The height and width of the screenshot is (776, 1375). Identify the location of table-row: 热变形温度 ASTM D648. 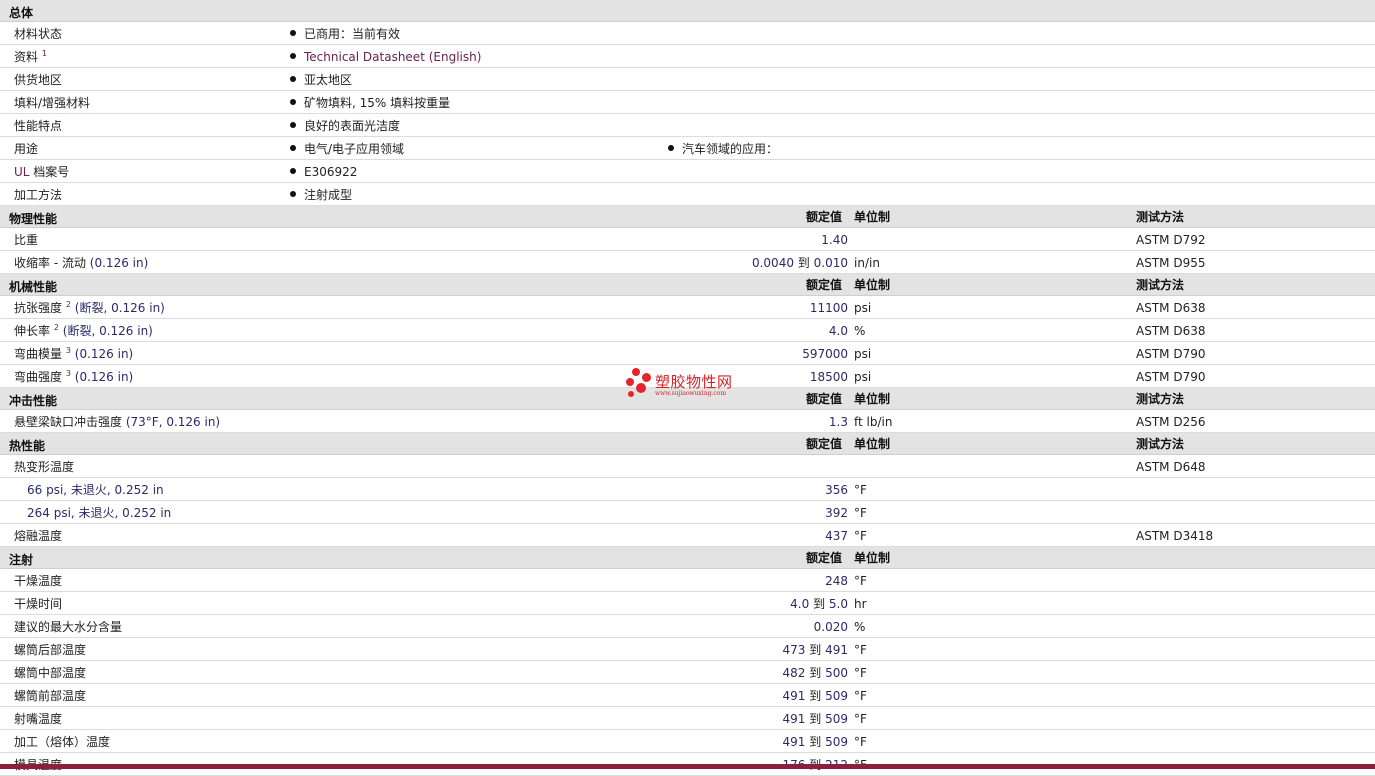
(687, 466).